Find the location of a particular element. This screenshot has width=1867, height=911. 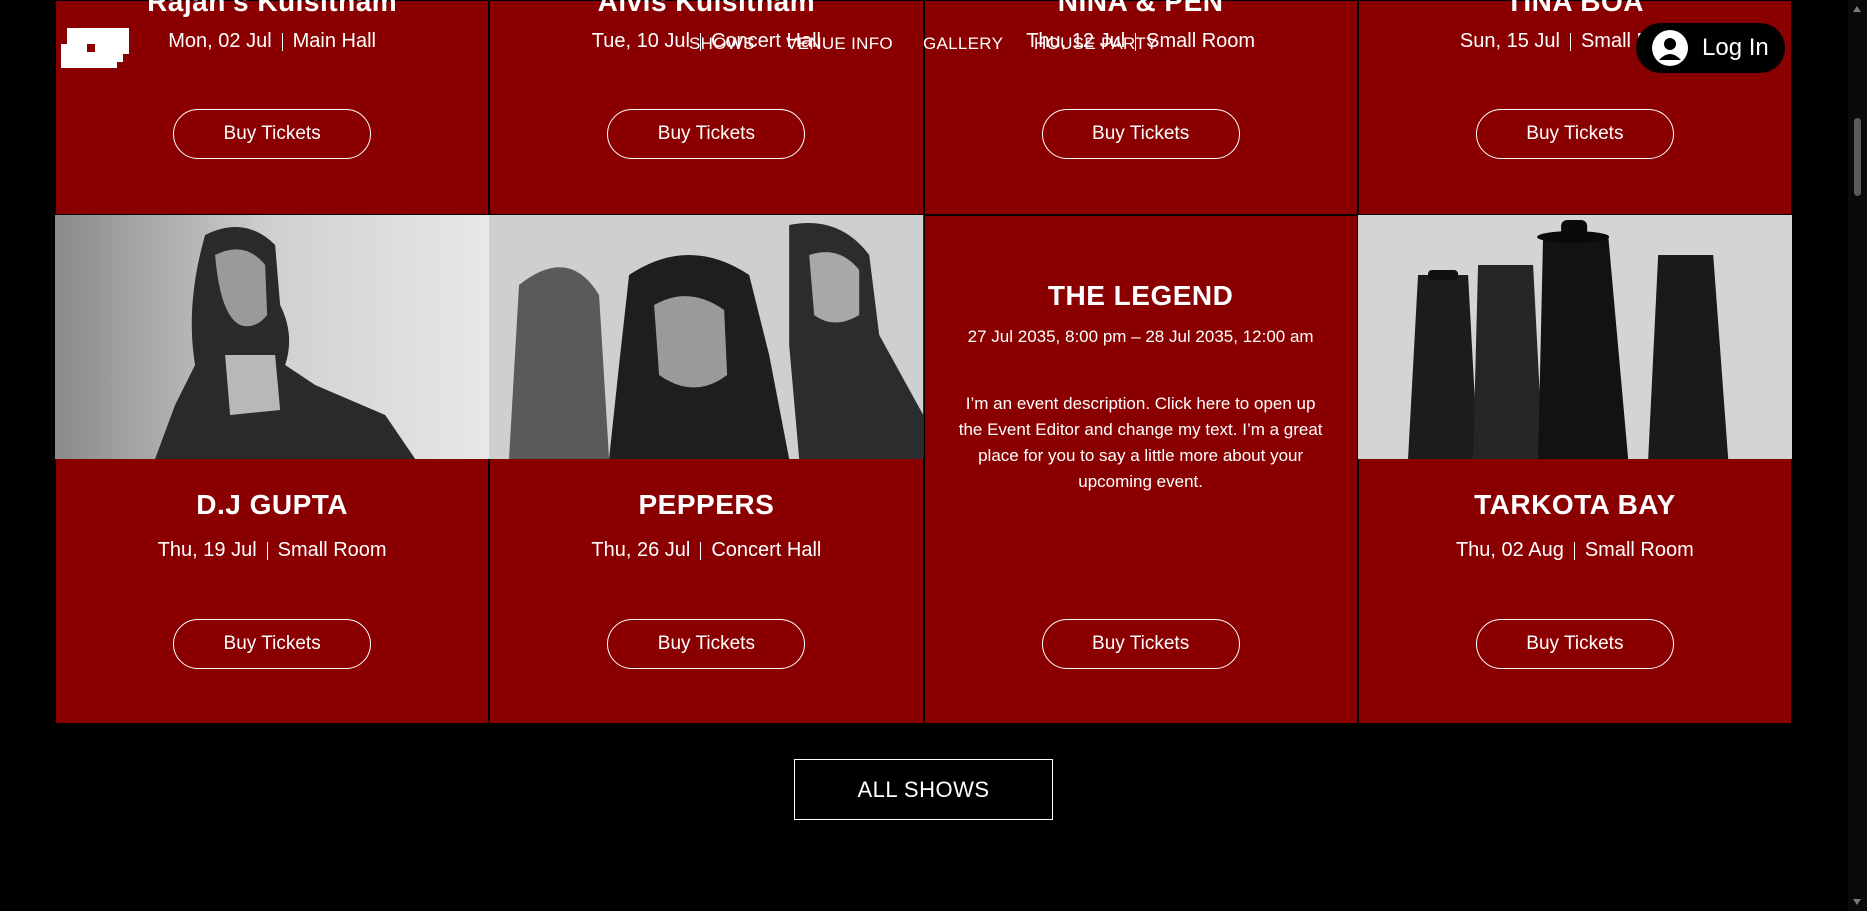

event-date: Tue, 10 Jul is located at coordinates (640, 41).